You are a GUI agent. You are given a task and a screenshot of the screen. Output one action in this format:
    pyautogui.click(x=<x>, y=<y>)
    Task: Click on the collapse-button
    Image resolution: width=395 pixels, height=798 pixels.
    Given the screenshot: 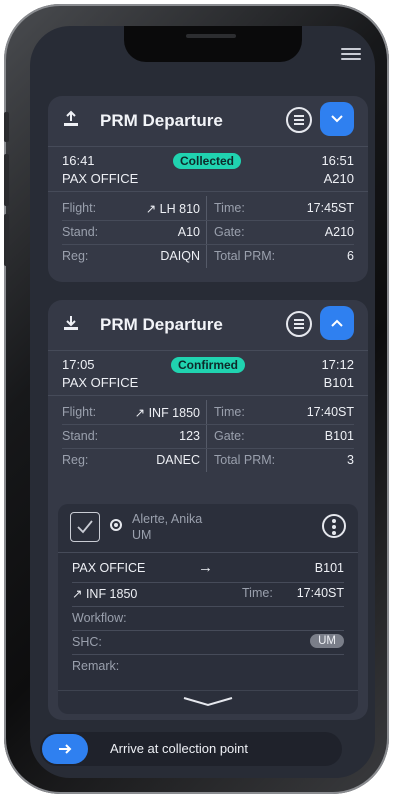 What is the action you would take?
    pyautogui.click(x=337, y=323)
    